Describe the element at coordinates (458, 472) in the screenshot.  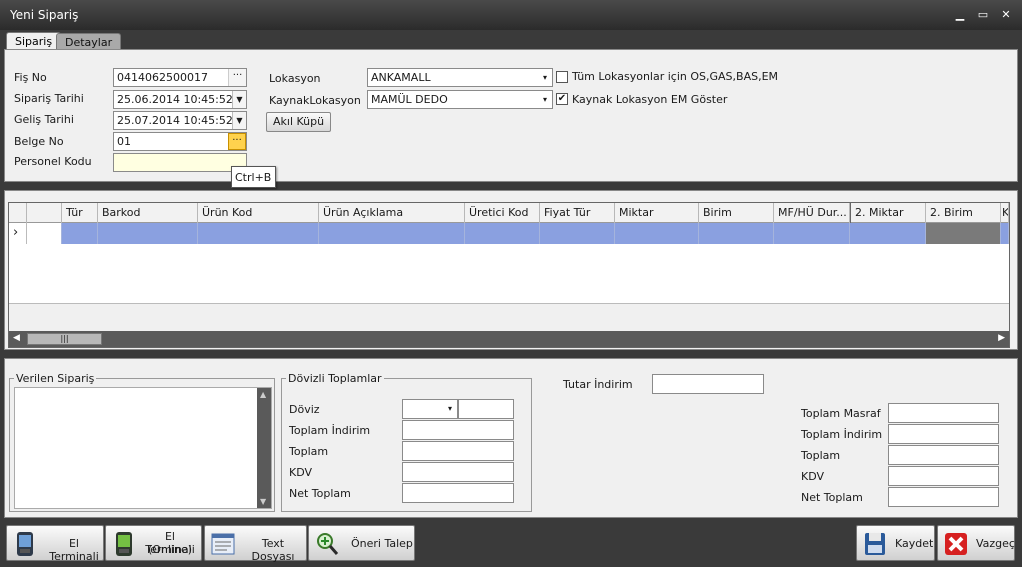
I see `doviz-kdv-field` at that location.